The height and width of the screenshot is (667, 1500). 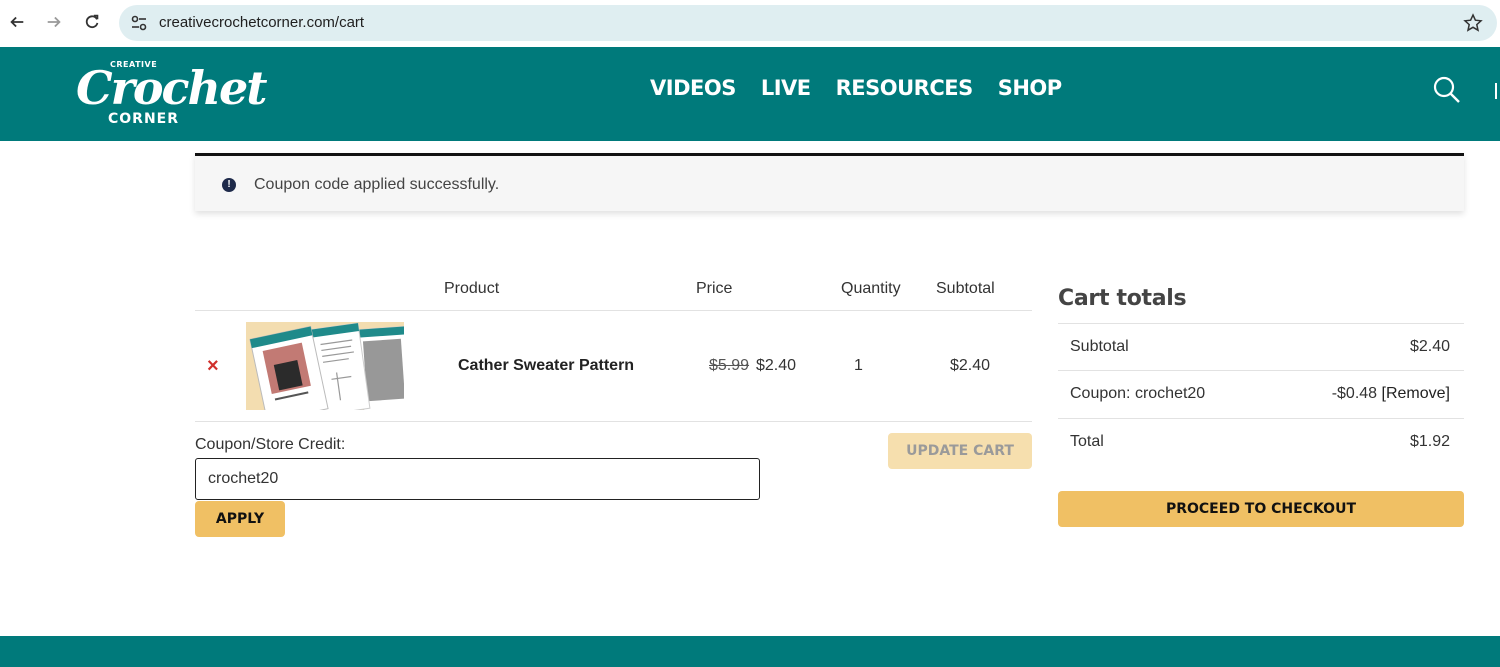 What do you see at coordinates (229, 185) in the screenshot?
I see `info-icon: !` at bounding box center [229, 185].